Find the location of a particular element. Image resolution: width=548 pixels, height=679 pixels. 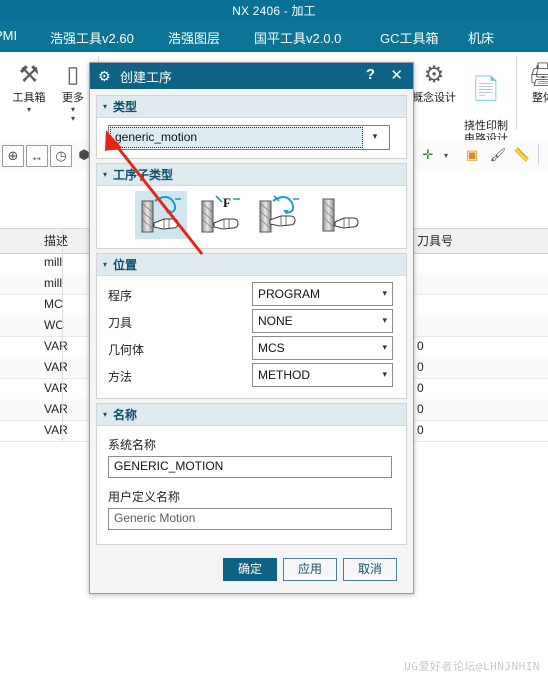

ruler-icon: 📏 is located at coordinates (522, 155).